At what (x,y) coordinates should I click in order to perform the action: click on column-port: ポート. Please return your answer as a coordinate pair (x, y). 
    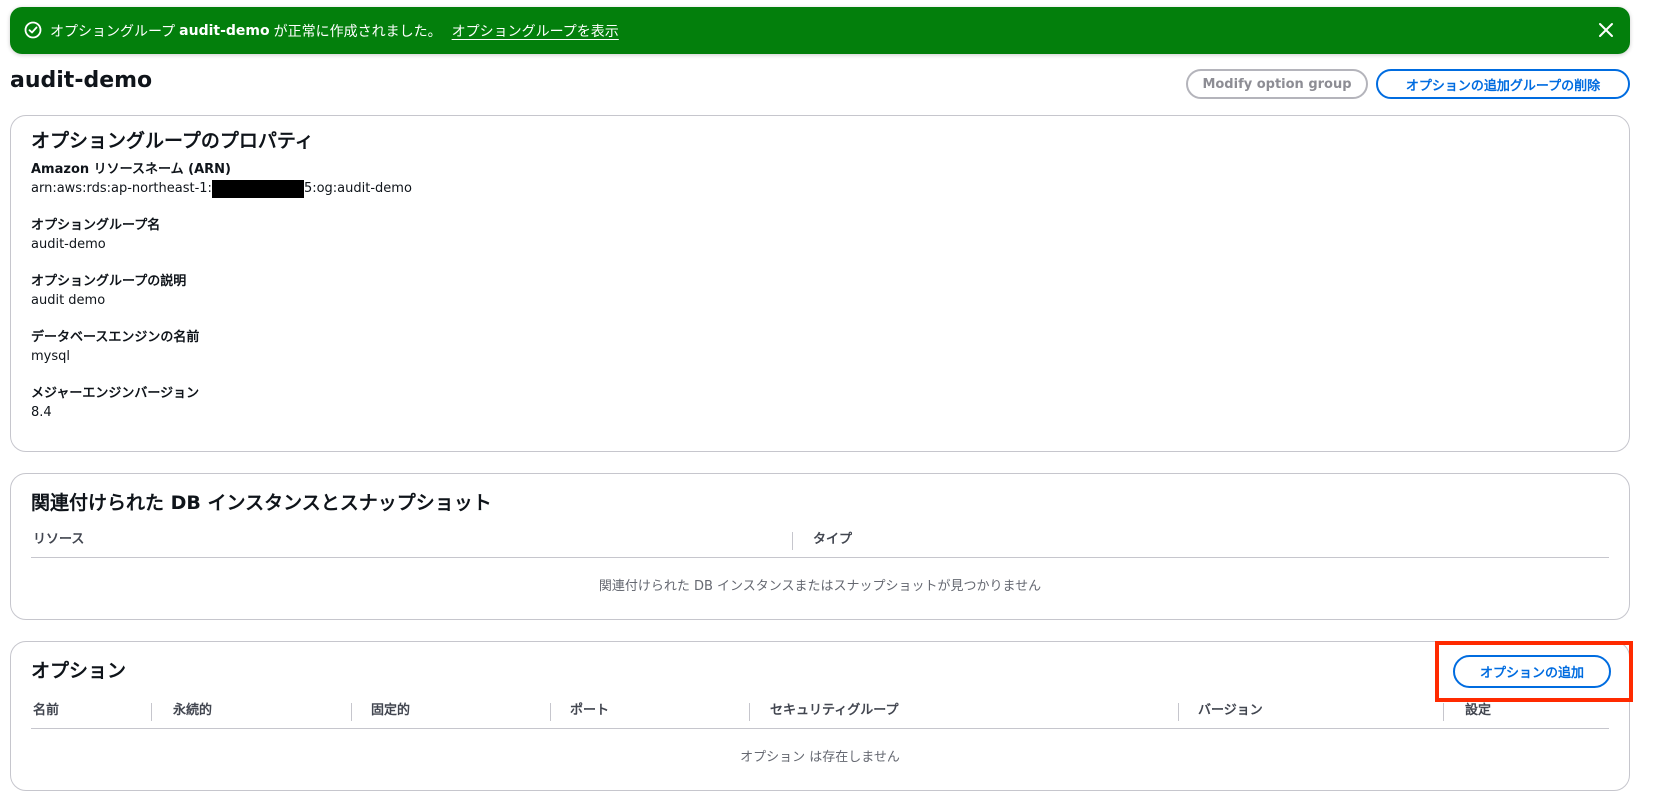
    Looking at the image, I should click on (589, 711).